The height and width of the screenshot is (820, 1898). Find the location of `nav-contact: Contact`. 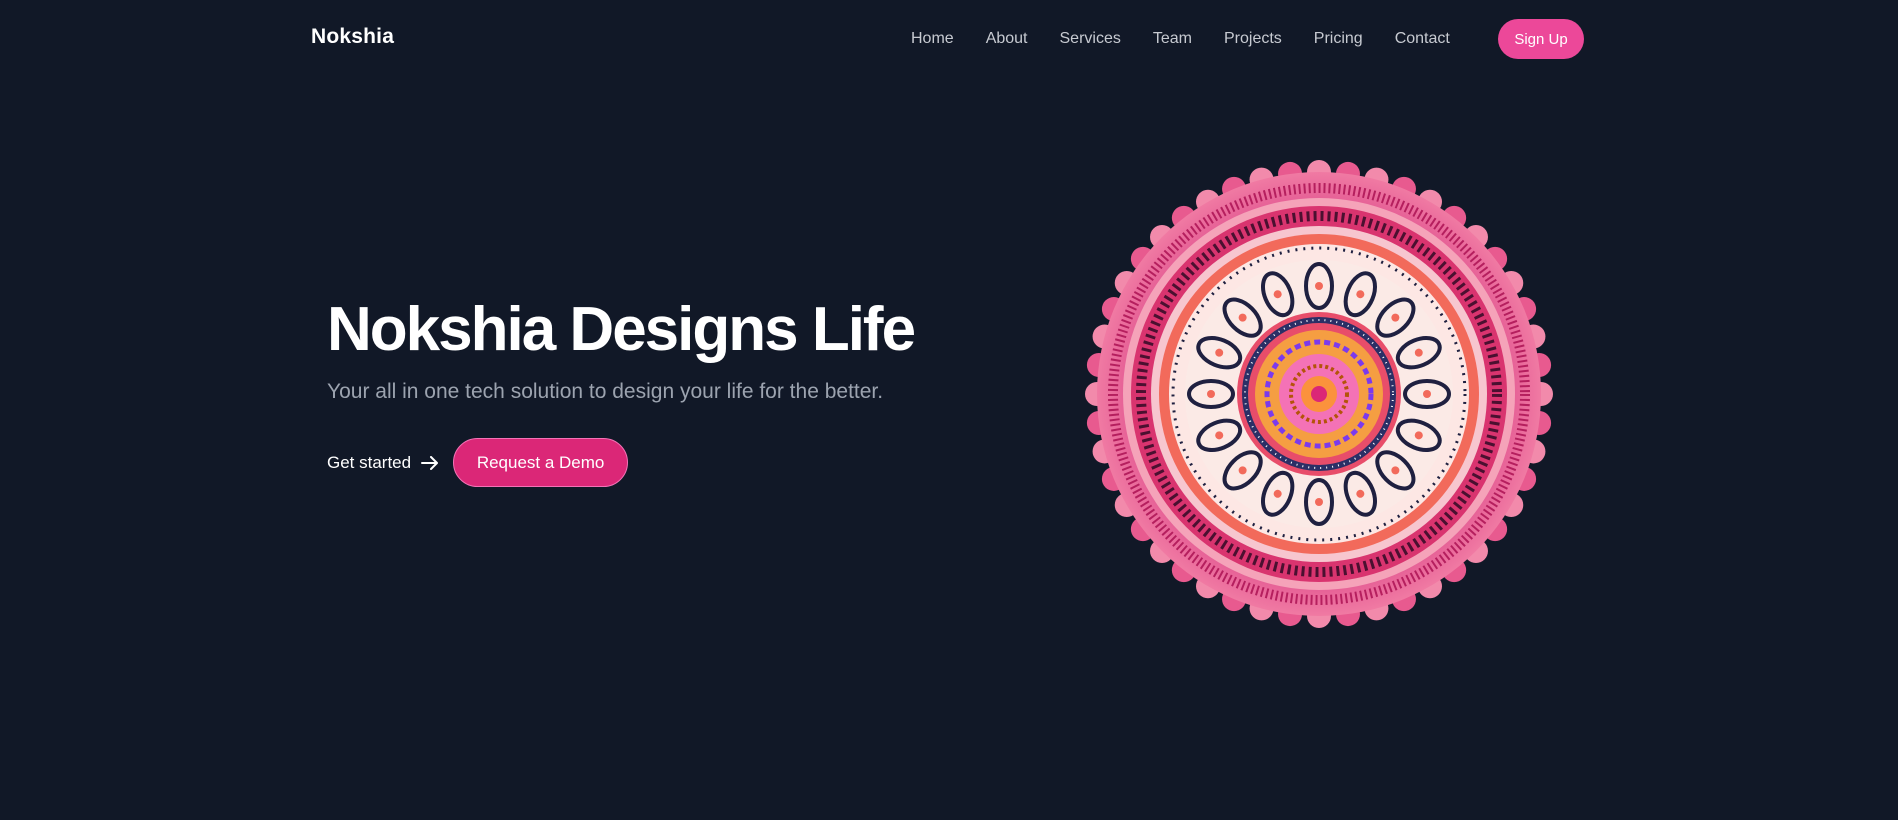

nav-contact: Contact is located at coordinates (1422, 39).